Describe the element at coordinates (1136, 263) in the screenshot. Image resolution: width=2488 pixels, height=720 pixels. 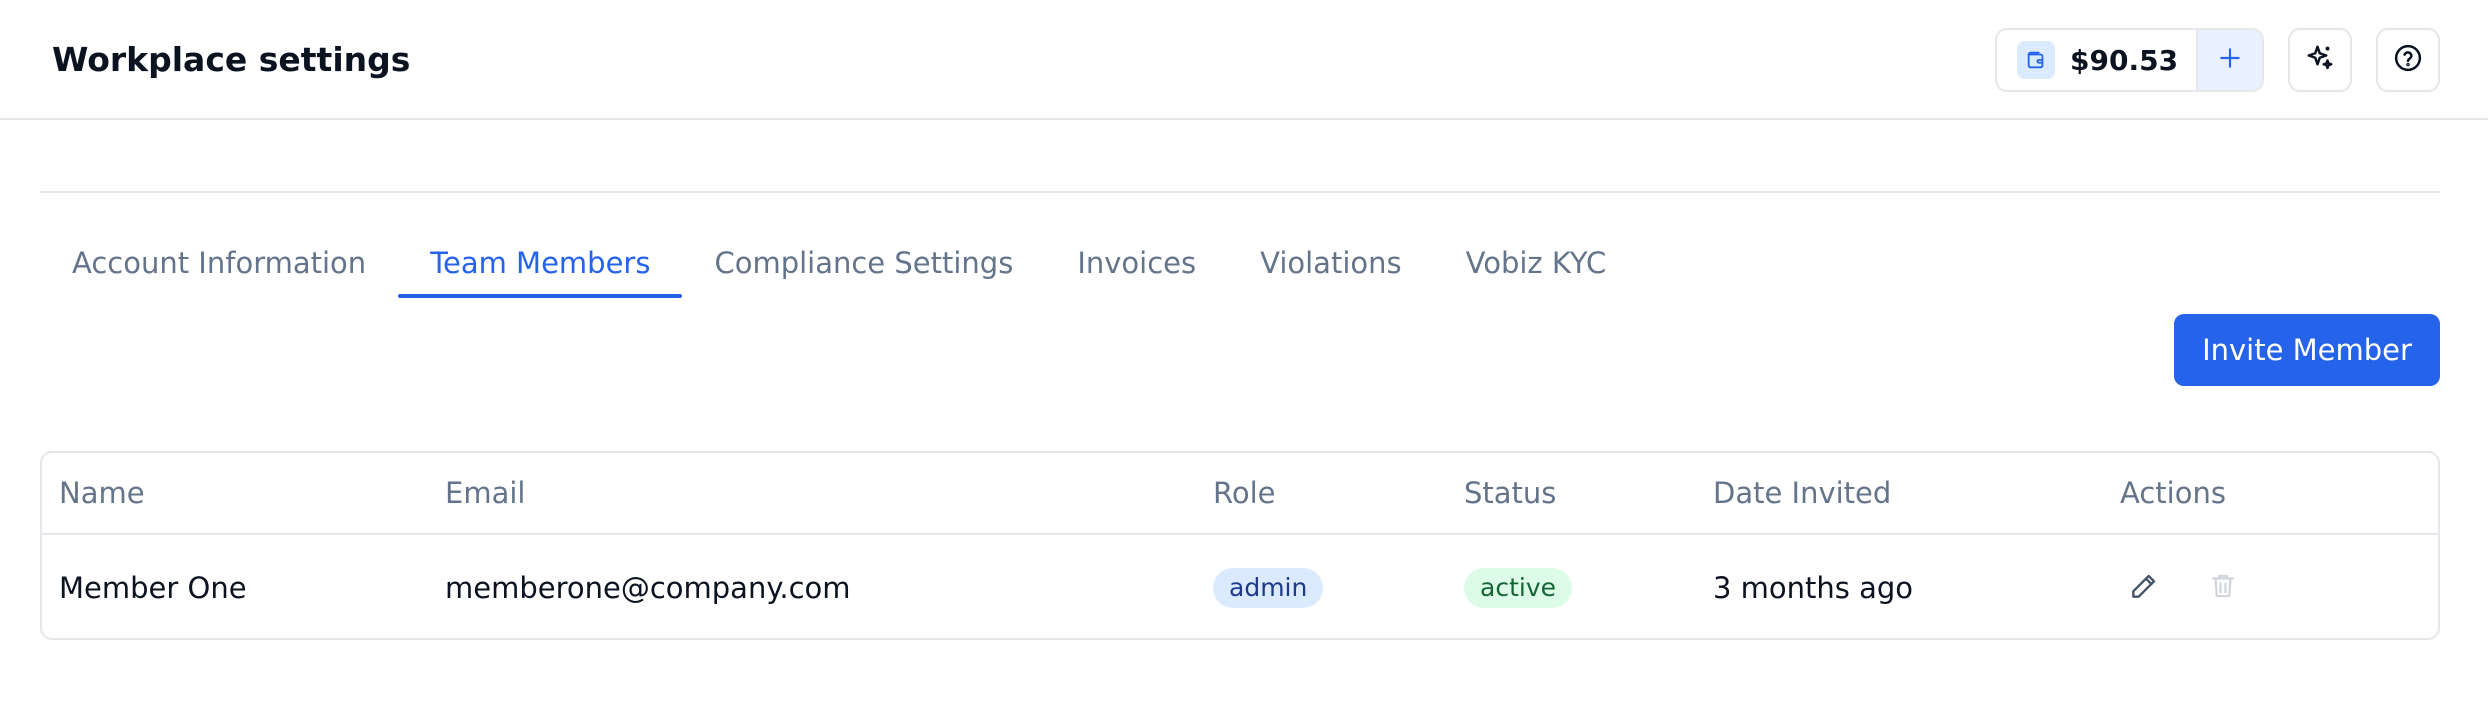
I see `tab-invoices: Invoices` at that location.